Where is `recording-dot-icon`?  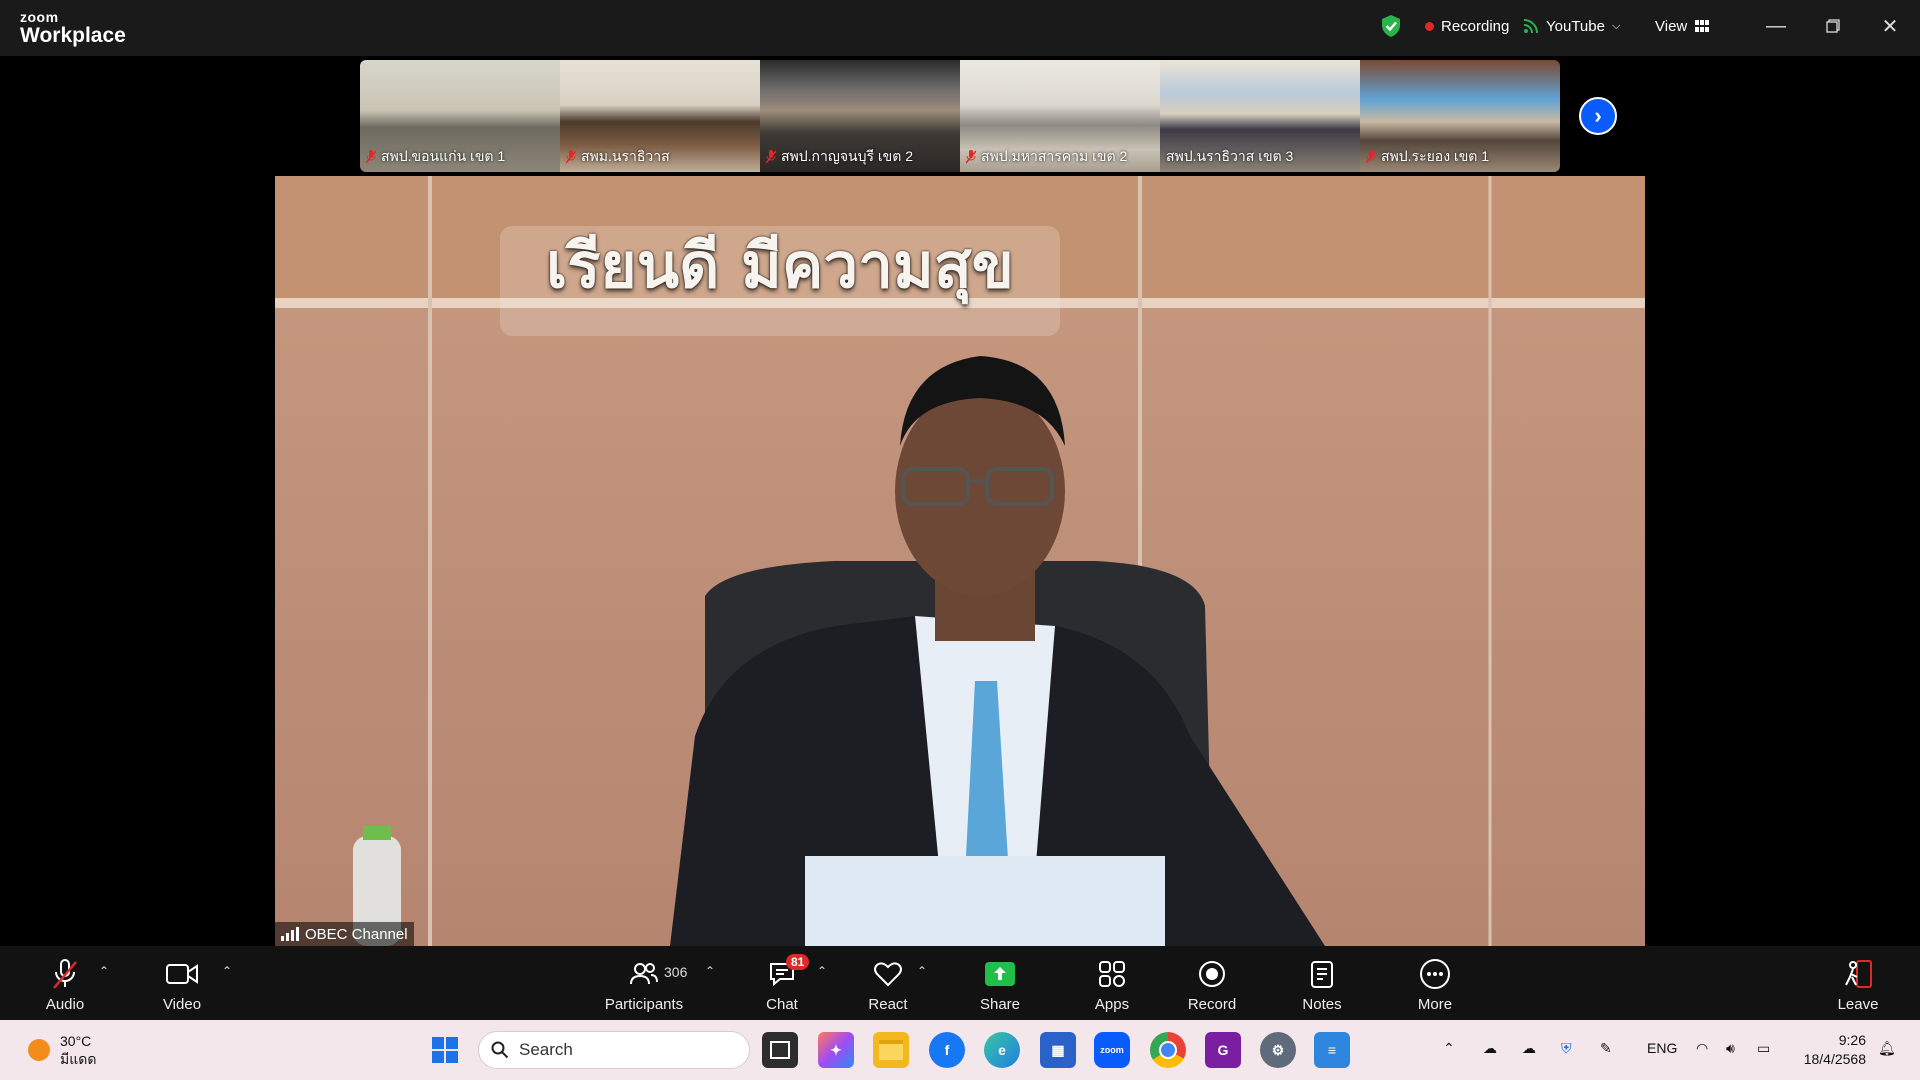 recording-dot-icon is located at coordinates (1429, 26).